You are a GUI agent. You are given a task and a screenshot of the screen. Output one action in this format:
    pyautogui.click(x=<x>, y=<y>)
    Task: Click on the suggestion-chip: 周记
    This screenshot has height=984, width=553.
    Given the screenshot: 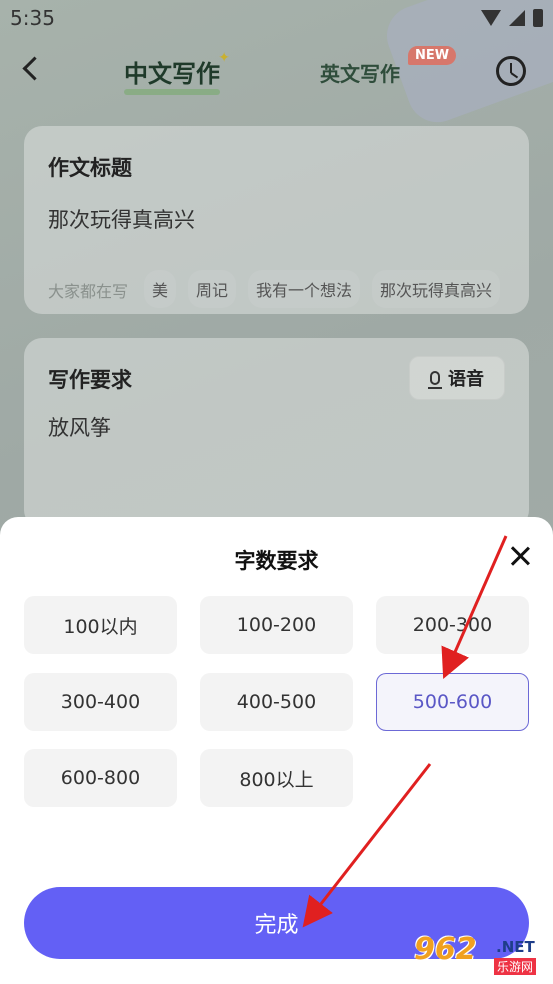 What is the action you would take?
    pyautogui.click(x=212, y=289)
    